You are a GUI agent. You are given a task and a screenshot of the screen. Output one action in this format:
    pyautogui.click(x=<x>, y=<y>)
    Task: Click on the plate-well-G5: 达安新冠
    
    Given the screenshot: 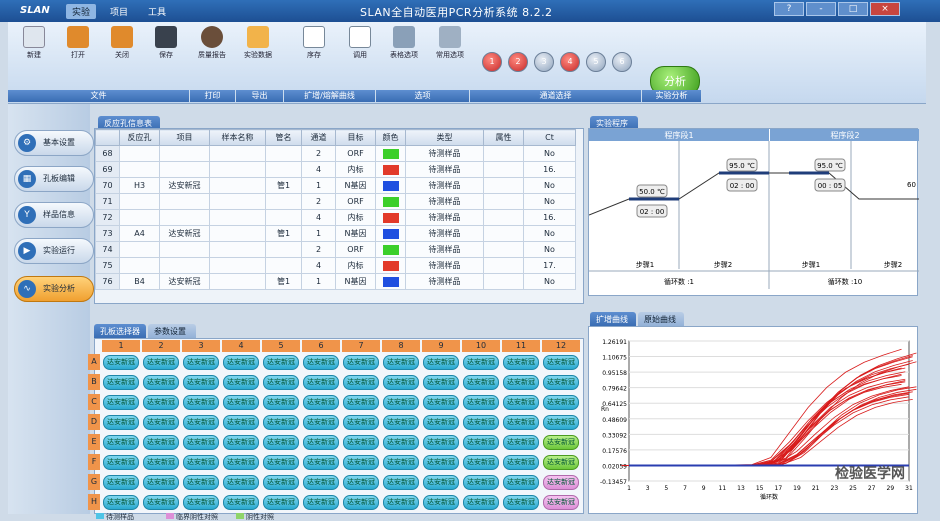 What is the action you would take?
    pyautogui.click(x=281, y=482)
    